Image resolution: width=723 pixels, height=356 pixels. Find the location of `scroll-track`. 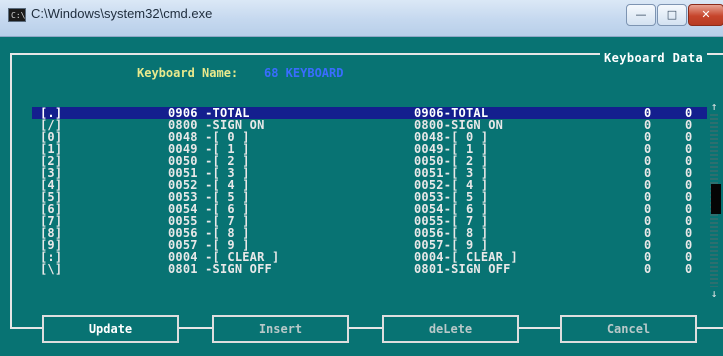

scroll-track is located at coordinates (715, 200).